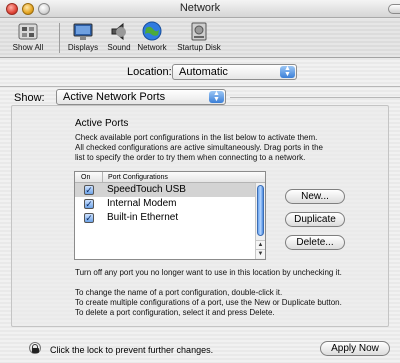  What do you see at coordinates (83, 47) in the screenshot?
I see `toolbar-label: Displays` at bounding box center [83, 47].